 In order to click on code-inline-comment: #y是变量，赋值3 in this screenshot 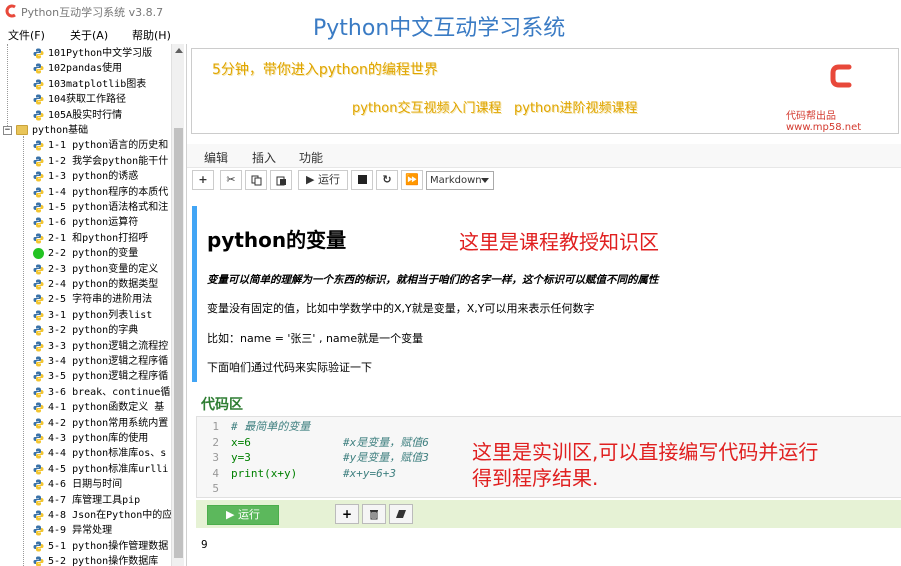, I will do `click(386, 457)`.